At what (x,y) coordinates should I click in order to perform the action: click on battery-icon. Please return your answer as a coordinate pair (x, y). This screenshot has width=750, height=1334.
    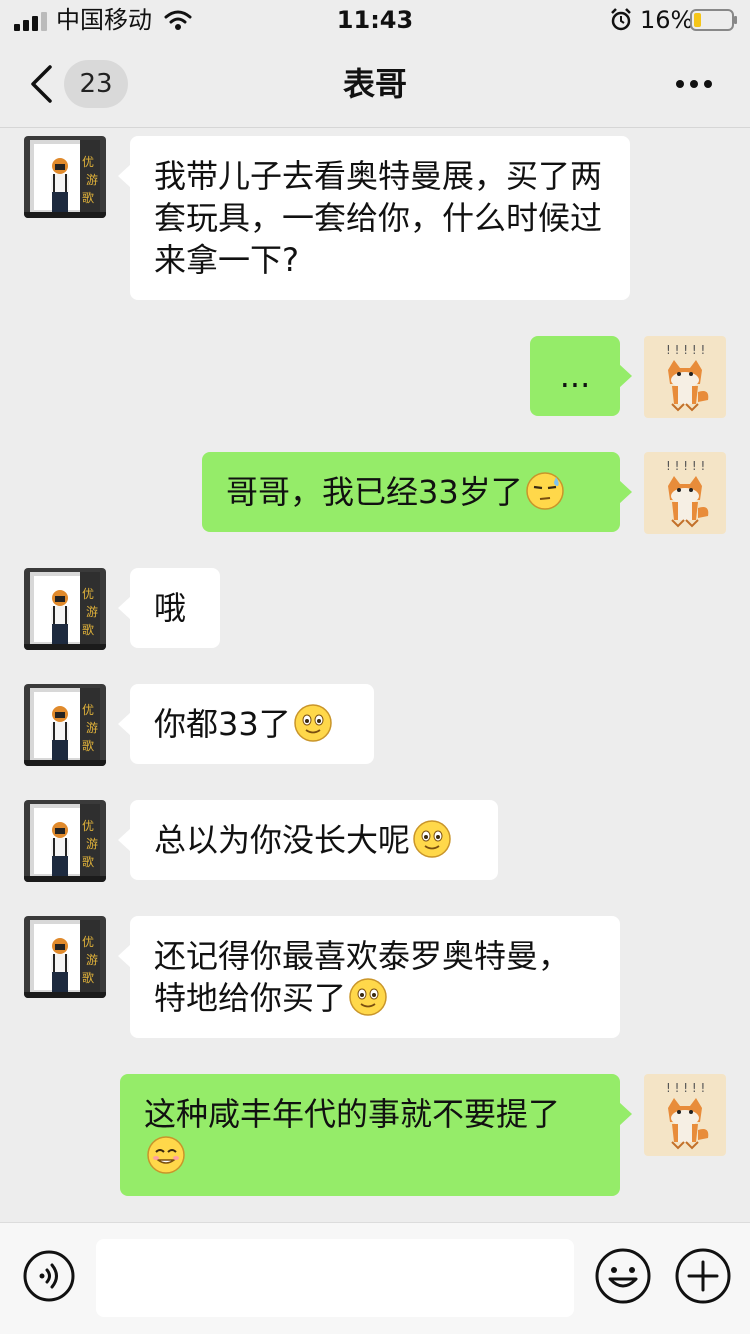
    Looking at the image, I should click on (713, 20).